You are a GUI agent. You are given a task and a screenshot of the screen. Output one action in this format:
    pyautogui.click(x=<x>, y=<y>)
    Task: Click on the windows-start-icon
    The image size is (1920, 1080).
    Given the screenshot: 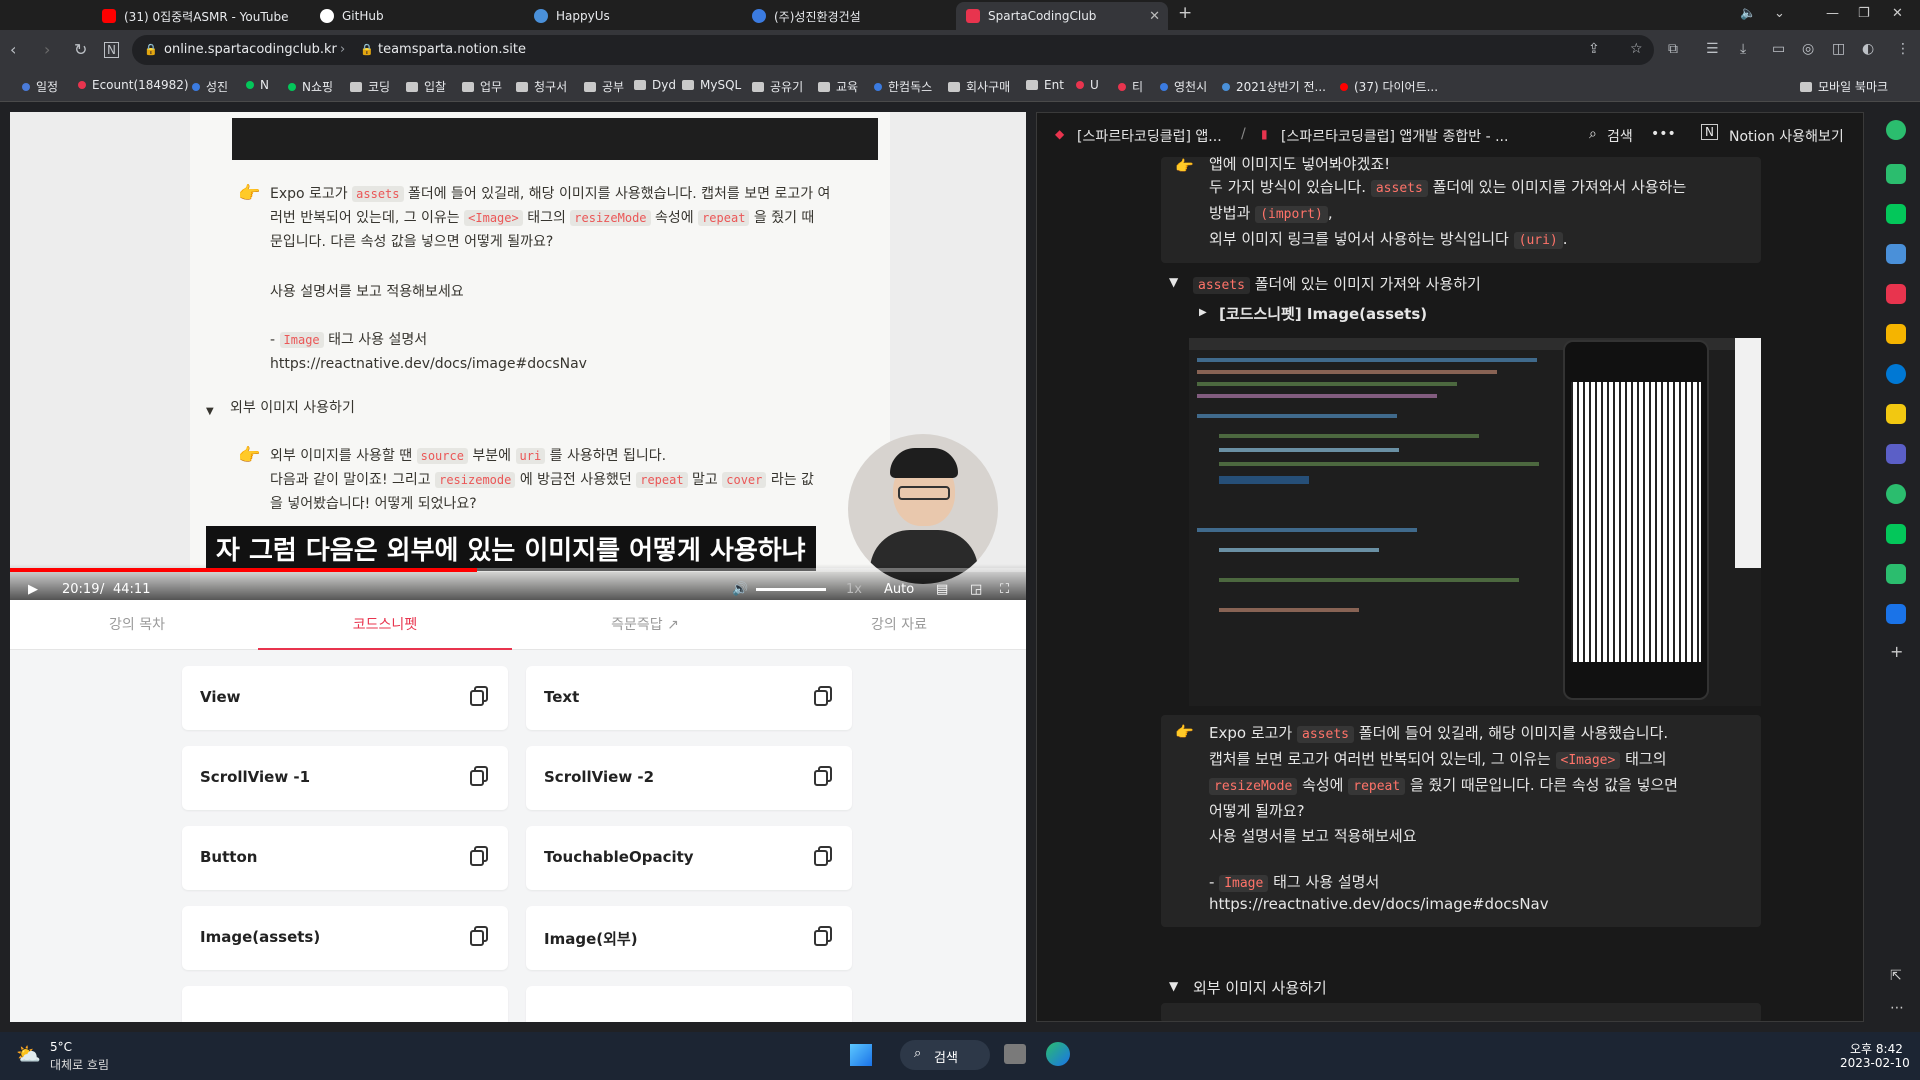 What is the action you would take?
    pyautogui.click(x=861, y=1055)
    